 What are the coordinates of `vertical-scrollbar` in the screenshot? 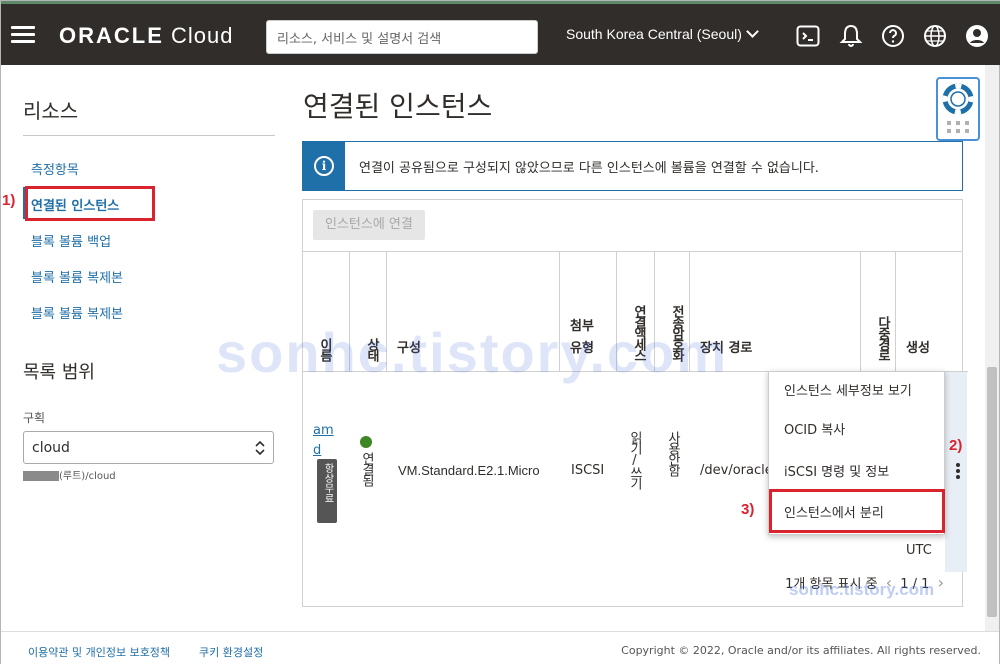 It's located at (992, 348).